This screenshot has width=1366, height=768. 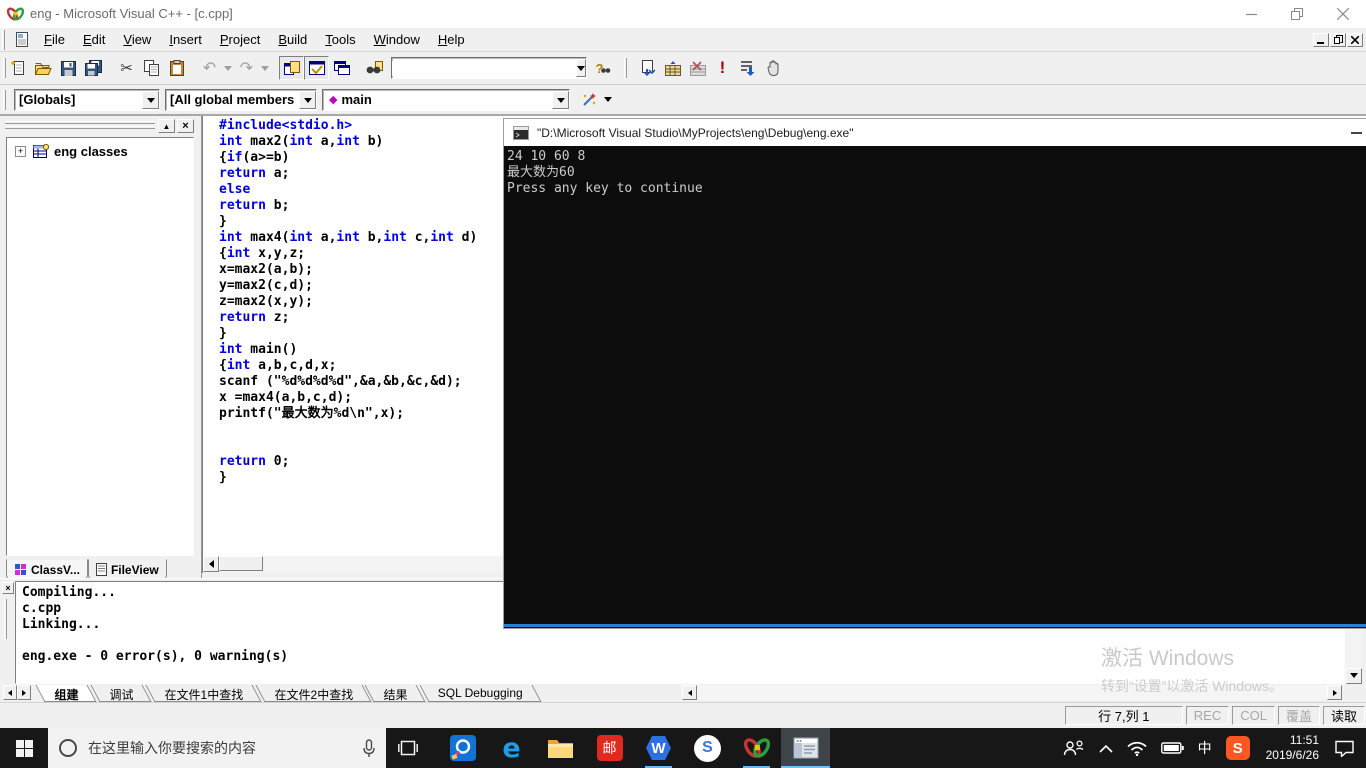 What do you see at coordinates (1251, 14) in the screenshot?
I see `minimize-button` at bounding box center [1251, 14].